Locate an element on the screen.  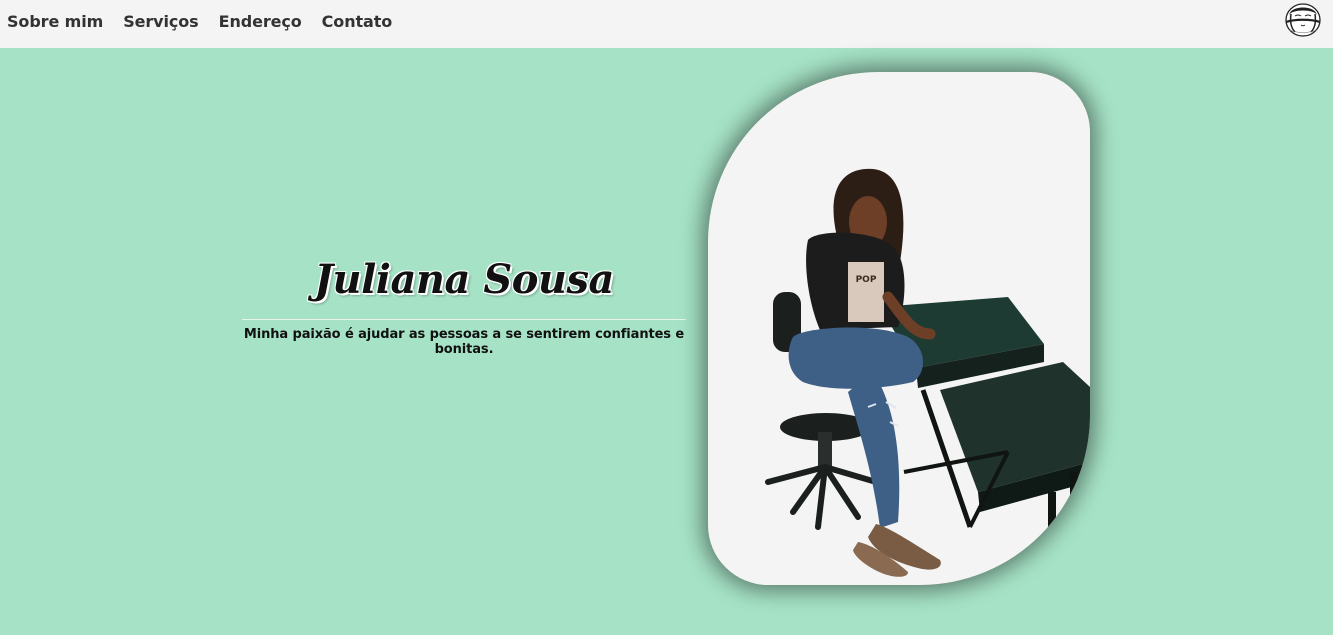
hero-divider is located at coordinates (464, 319).